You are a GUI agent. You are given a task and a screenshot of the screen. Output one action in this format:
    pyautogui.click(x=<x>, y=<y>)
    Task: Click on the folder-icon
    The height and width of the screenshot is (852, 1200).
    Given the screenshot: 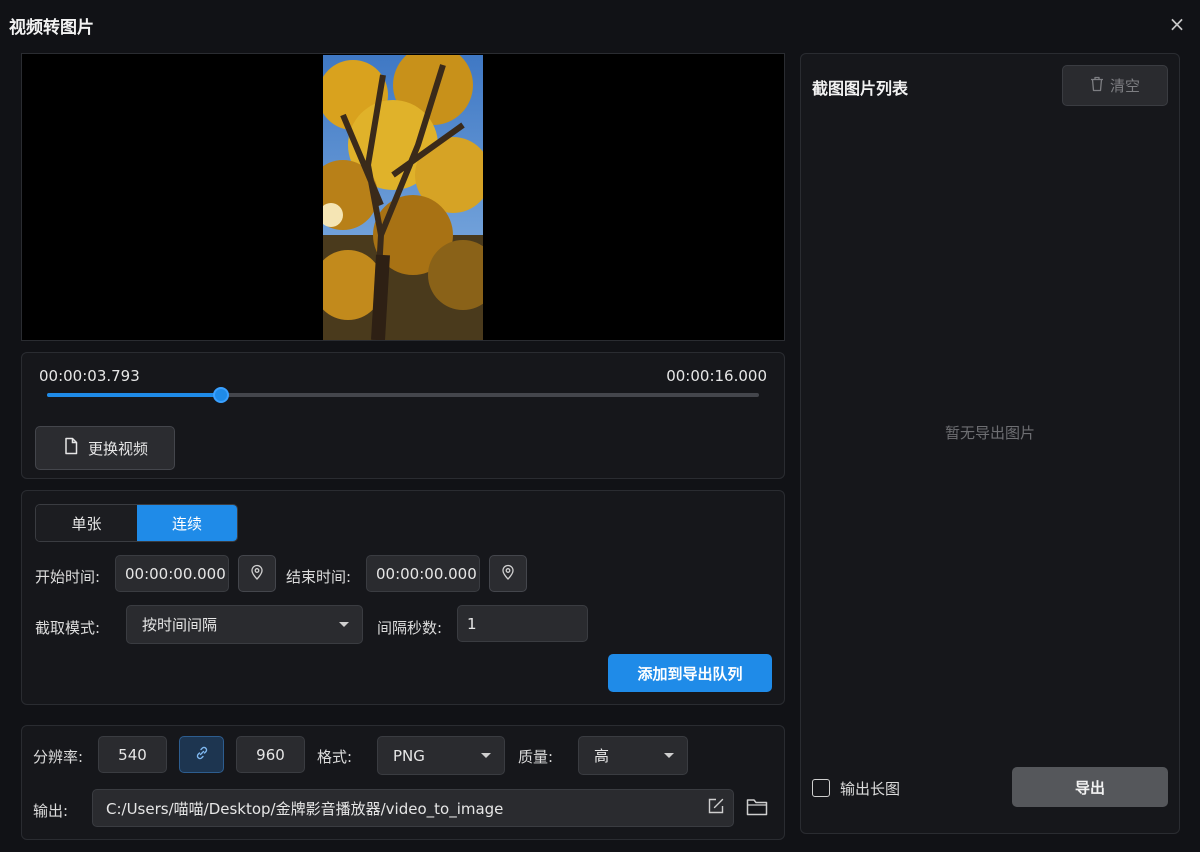 What is the action you would take?
    pyautogui.click(x=758, y=808)
    